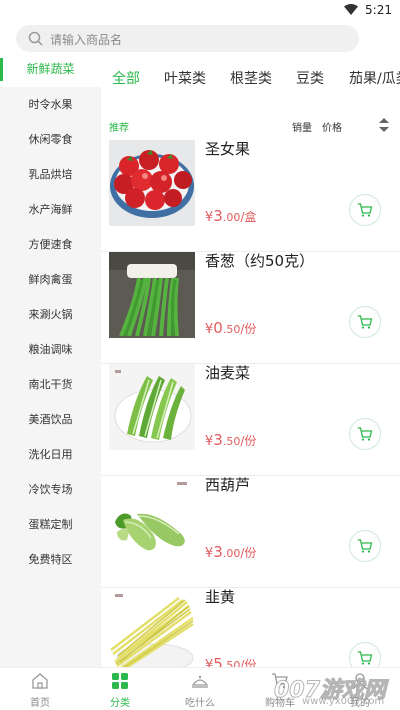  Describe the element at coordinates (200, 681) in the screenshot. I see `dish-icon` at that location.